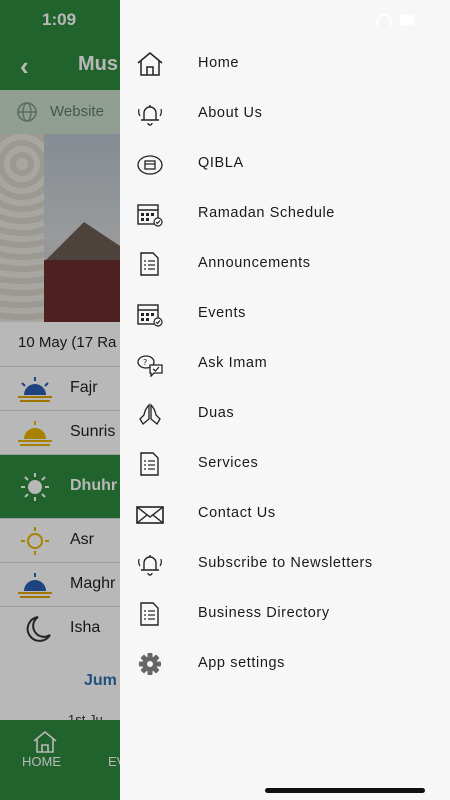  Describe the element at coordinates (228, 463) in the screenshot. I see `menu-label: Services` at that location.